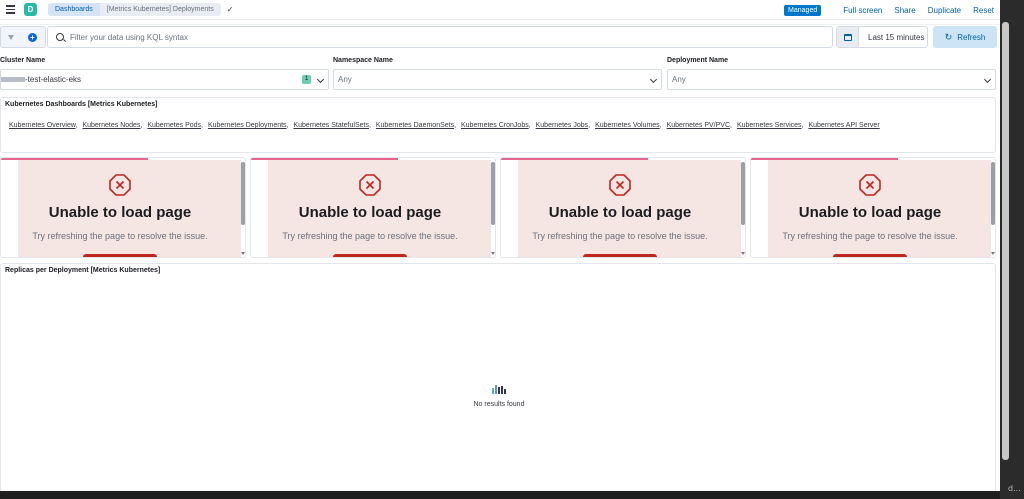  Describe the element at coordinates (331, 125) in the screenshot. I see `link-statefulsets: Kubernetes StatefulSets` at that location.